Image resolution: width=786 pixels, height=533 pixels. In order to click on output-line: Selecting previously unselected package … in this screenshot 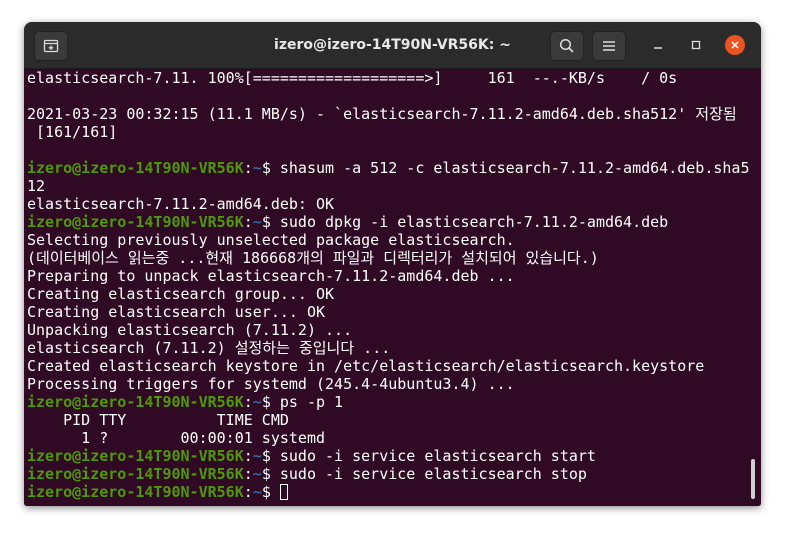, I will do `click(271, 240)`.